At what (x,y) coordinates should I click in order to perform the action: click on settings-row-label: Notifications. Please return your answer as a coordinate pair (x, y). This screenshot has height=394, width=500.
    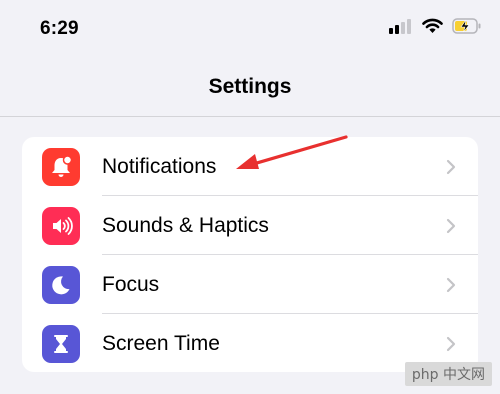
    Looking at the image, I should click on (159, 166).